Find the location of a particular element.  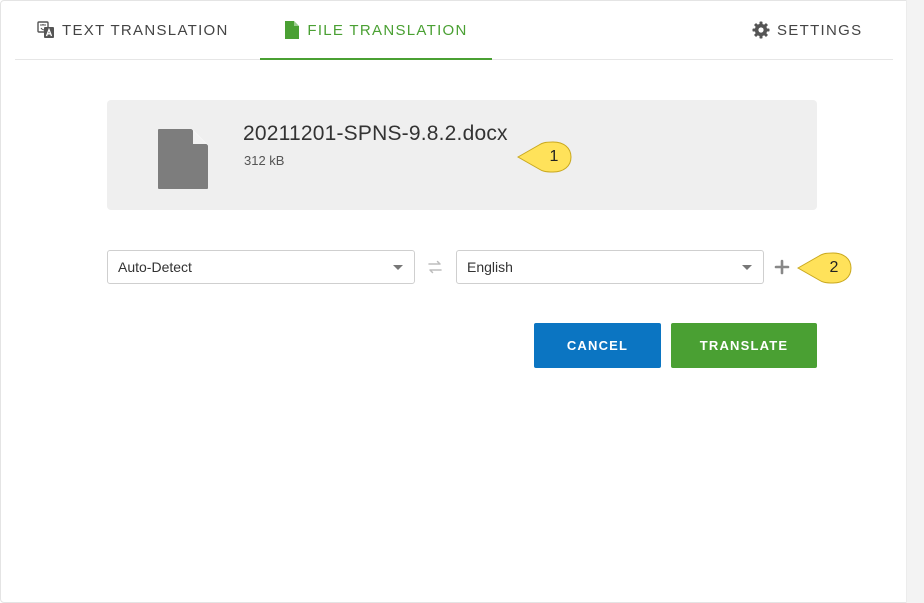

tab-settings: SETTINGS is located at coordinates (807, 30).